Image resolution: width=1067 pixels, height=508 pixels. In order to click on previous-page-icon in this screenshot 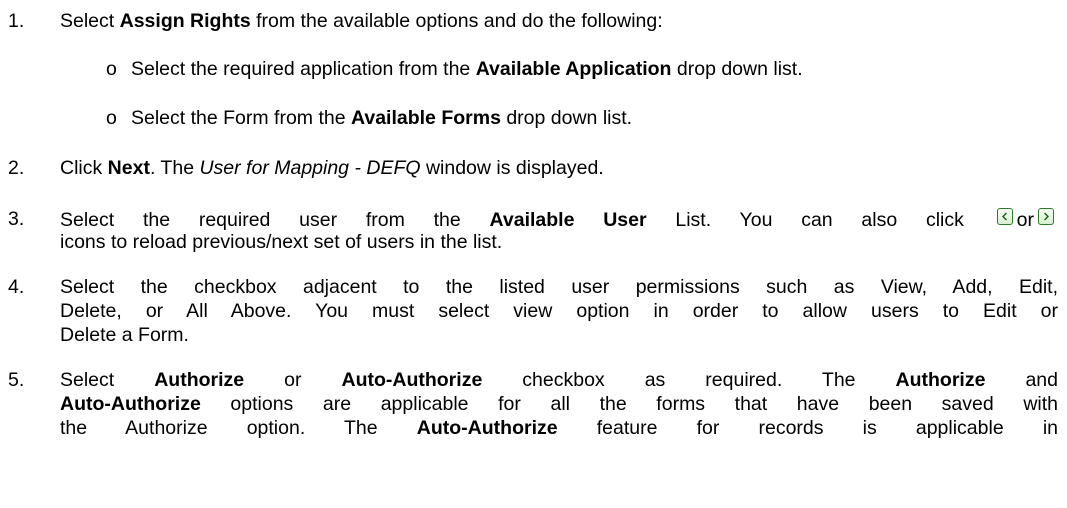, I will do `click(1004, 216)`.